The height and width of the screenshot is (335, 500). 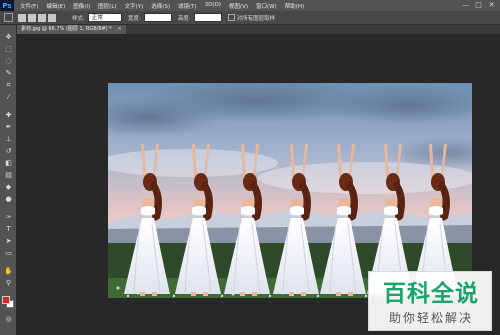 I want to click on height-input, so click(x=207, y=17).